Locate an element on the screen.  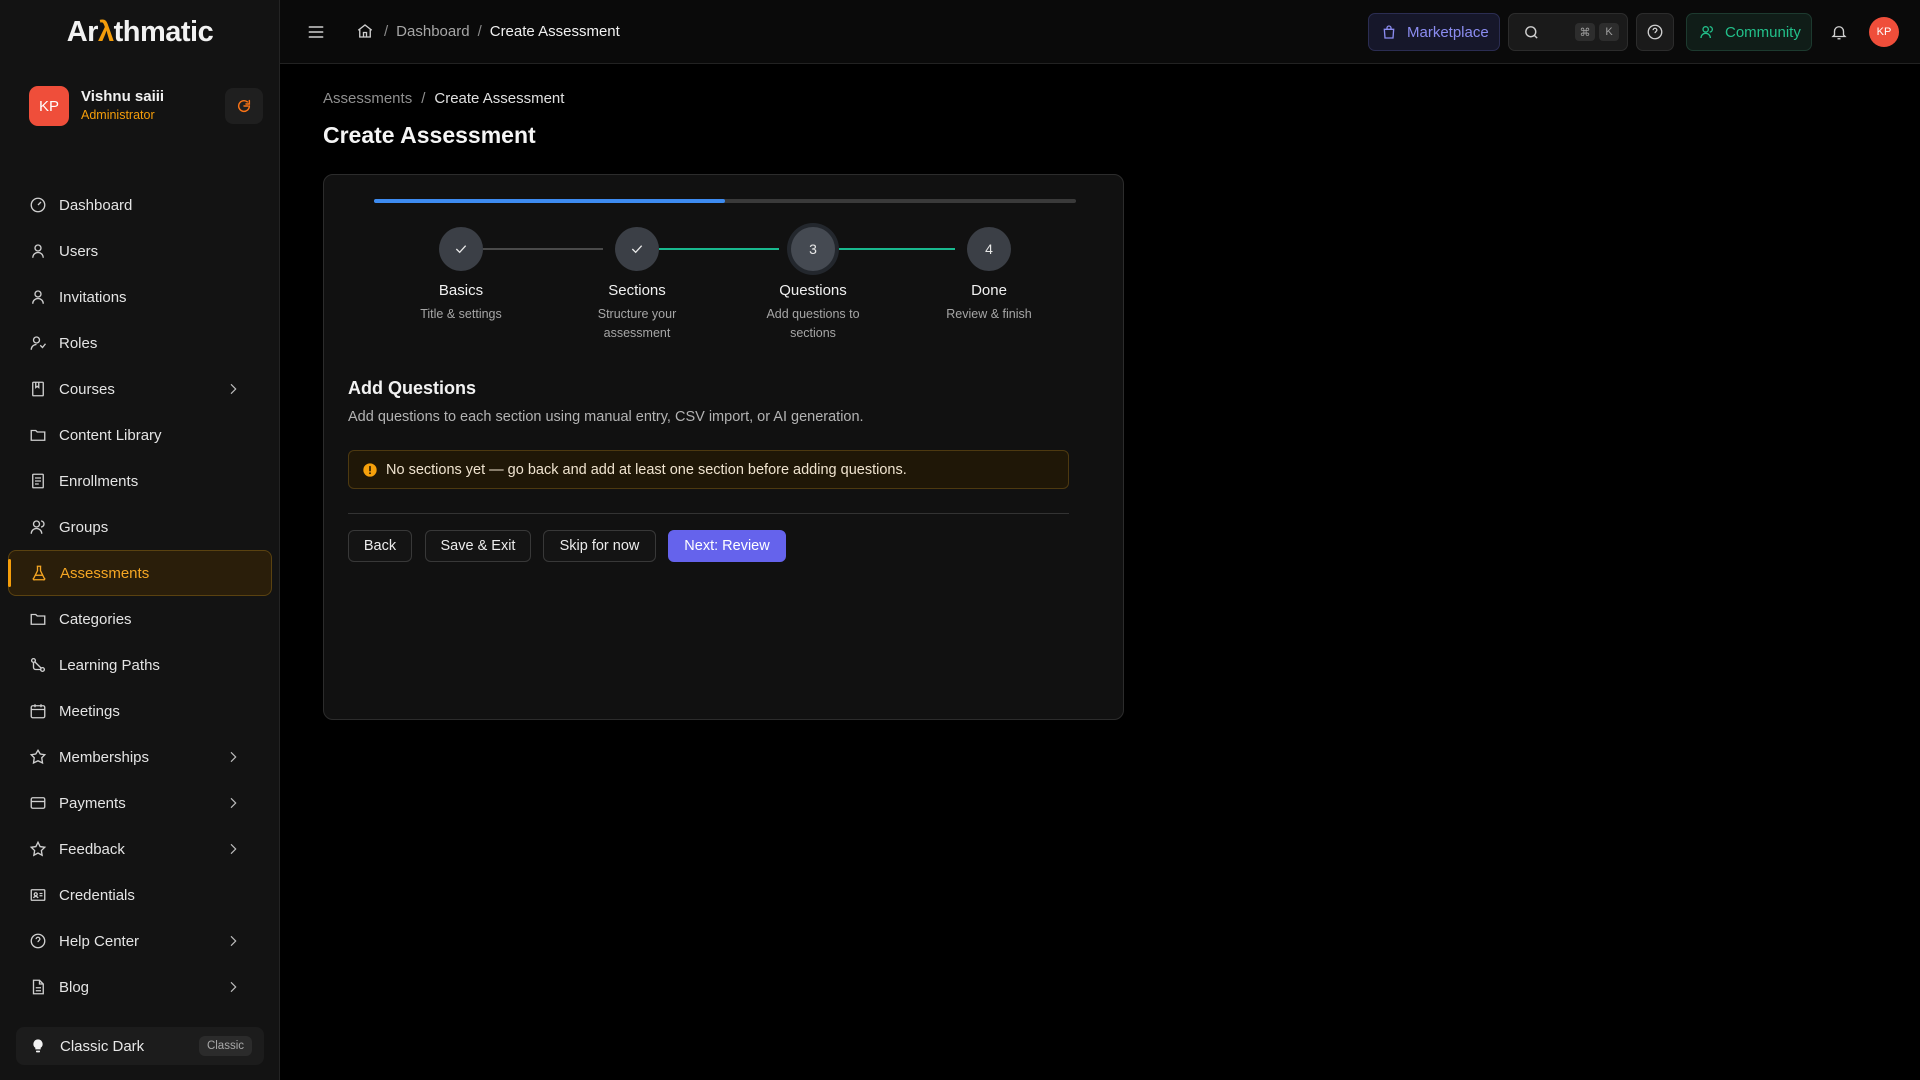
user-avatar: KP is located at coordinates (49, 106).